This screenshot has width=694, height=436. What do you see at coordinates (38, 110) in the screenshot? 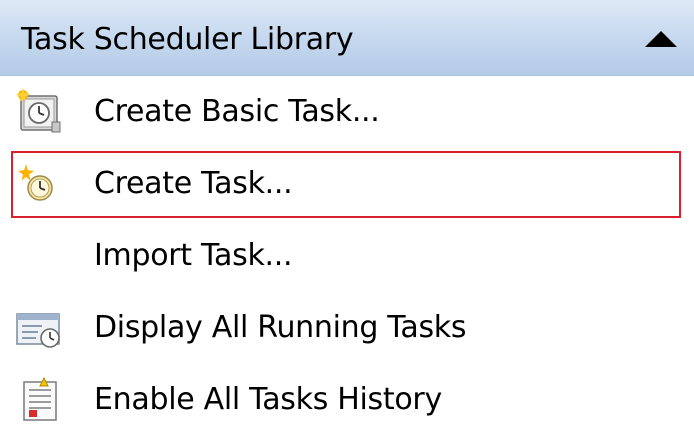
I see `basic-task-icon` at bounding box center [38, 110].